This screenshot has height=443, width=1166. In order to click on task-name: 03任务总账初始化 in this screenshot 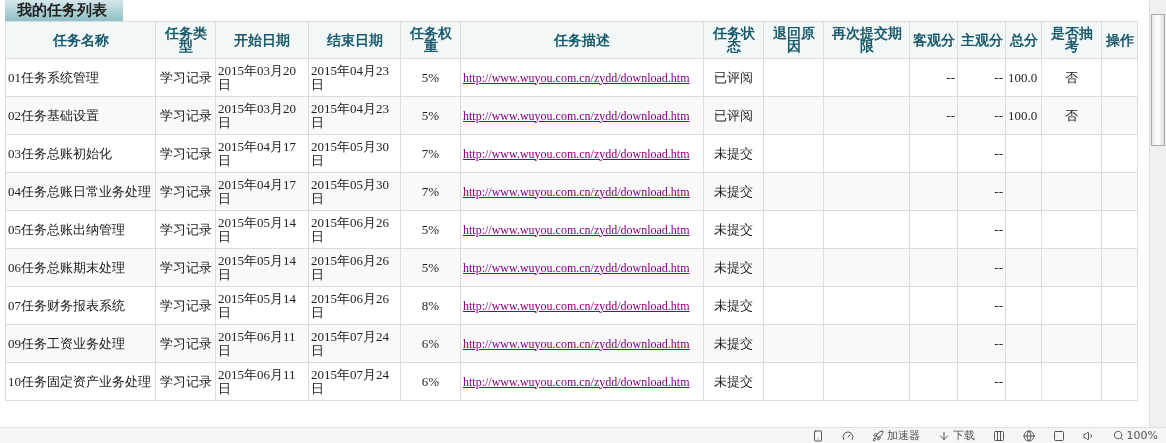, I will do `click(80, 153)`.